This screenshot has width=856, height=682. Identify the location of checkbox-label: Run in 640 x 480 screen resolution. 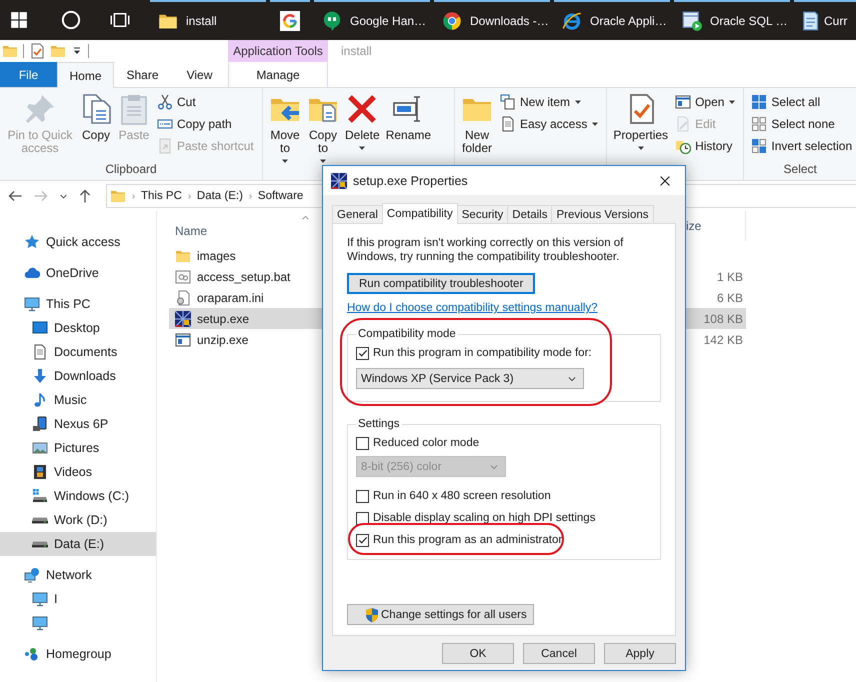
(462, 496).